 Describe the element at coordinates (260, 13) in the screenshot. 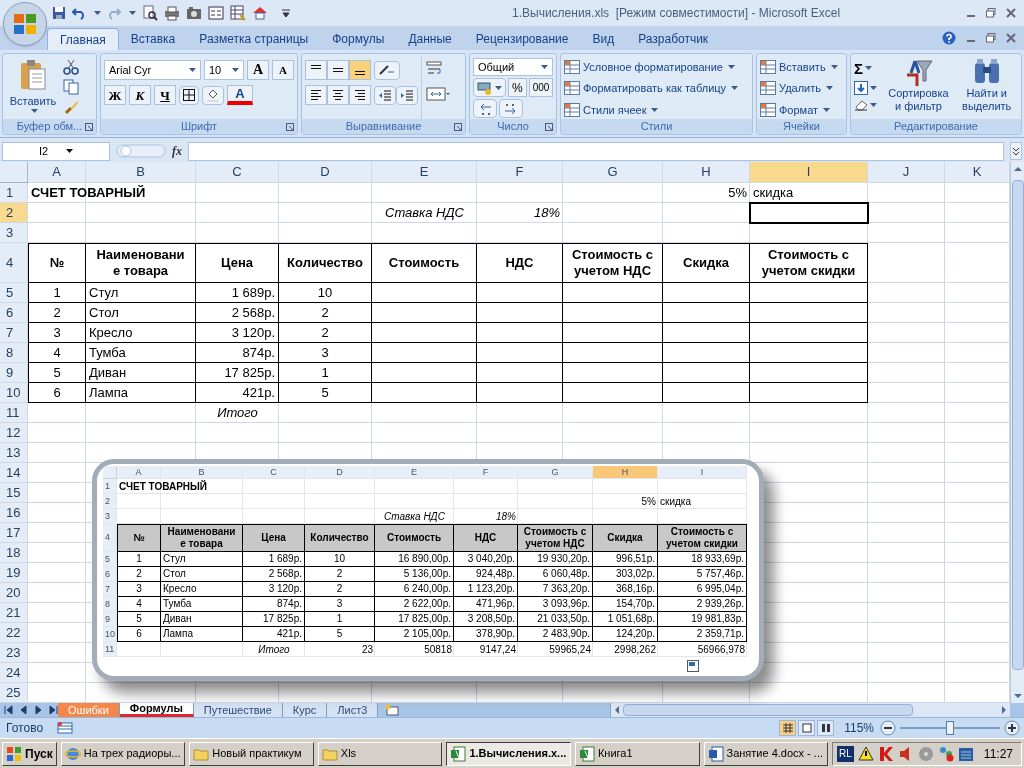

I see `home-icon` at that location.